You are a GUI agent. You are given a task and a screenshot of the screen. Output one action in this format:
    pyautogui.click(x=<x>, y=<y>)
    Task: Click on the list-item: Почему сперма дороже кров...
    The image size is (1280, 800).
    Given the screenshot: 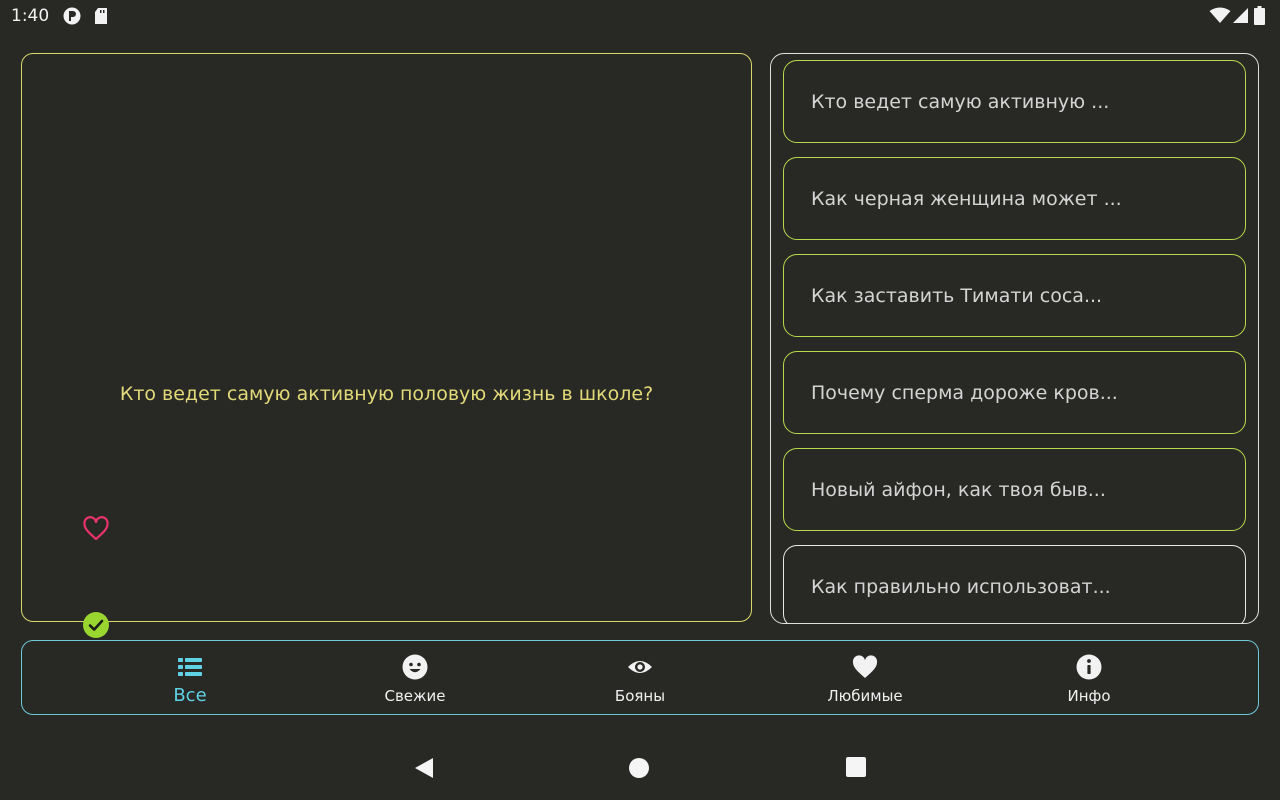 What is the action you would take?
    pyautogui.click(x=1014, y=392)
    